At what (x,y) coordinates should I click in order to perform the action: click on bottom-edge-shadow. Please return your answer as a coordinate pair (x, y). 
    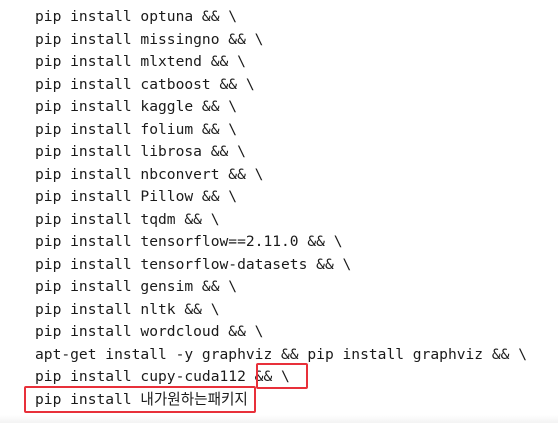
    Looking at the image, I should click on (279, 419).